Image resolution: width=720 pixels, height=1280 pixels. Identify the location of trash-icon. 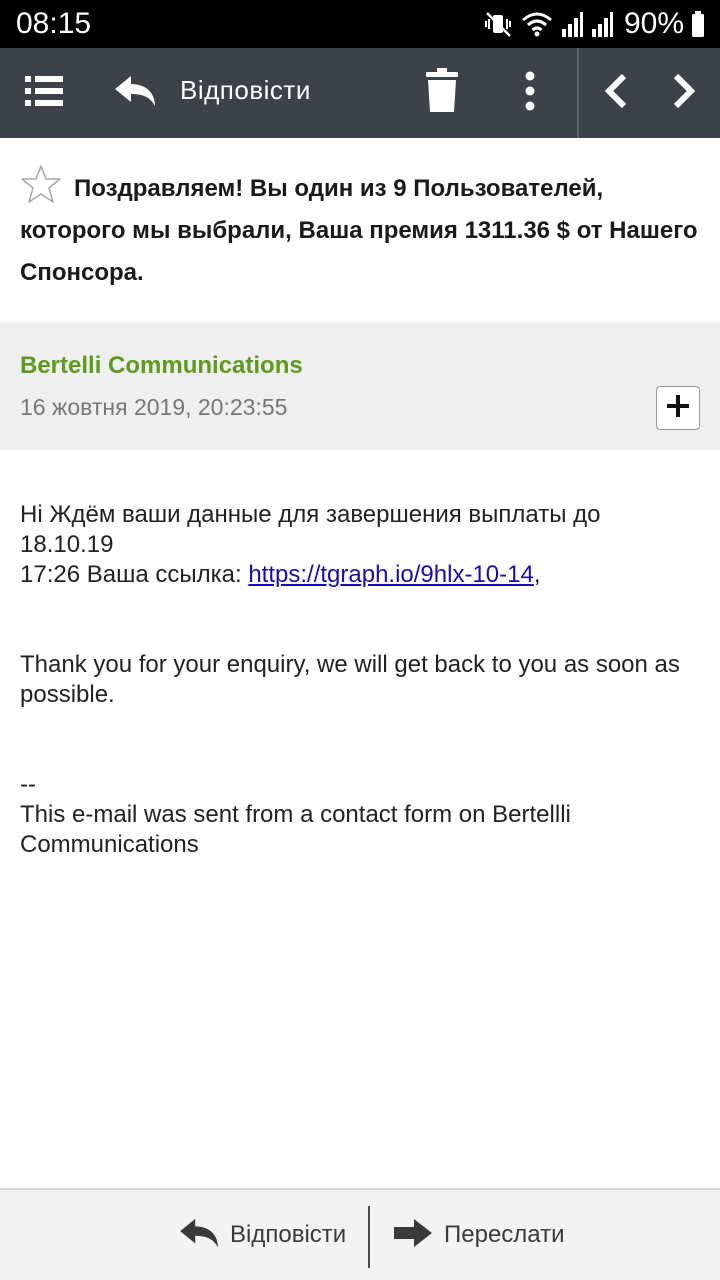
(442, 93).